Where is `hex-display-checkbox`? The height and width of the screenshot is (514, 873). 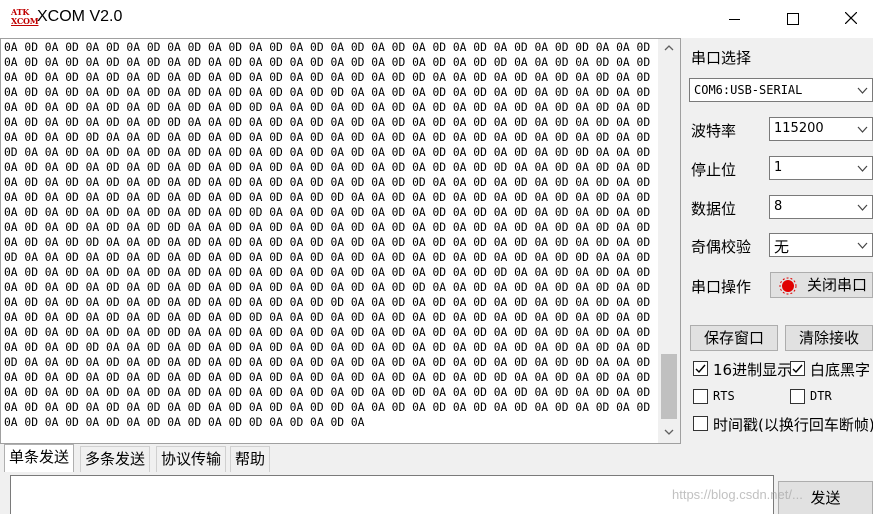
hex-display-checkbox is located at coordinates (700, 368).